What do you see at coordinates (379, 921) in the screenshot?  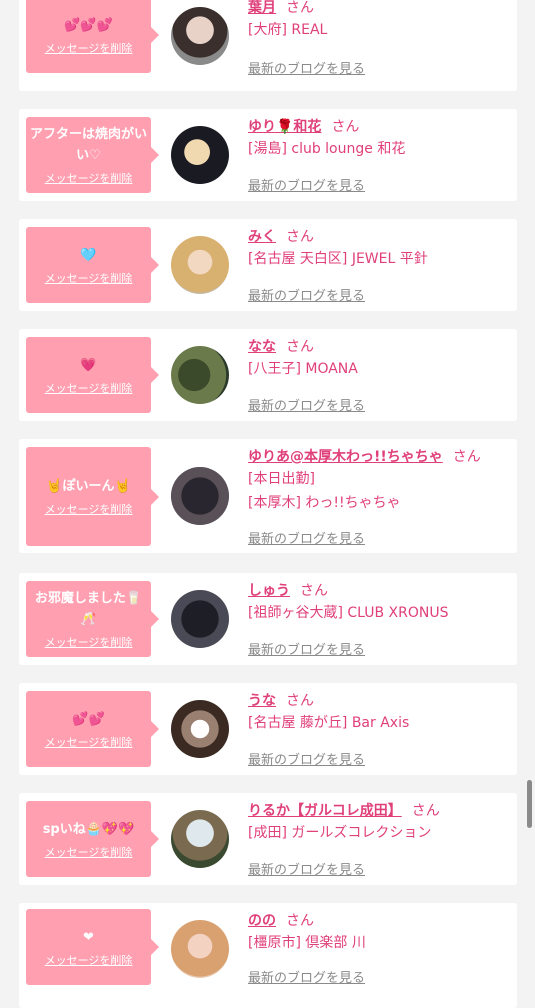 I see `name-line: のの さん` at bounding box center [379, 921].